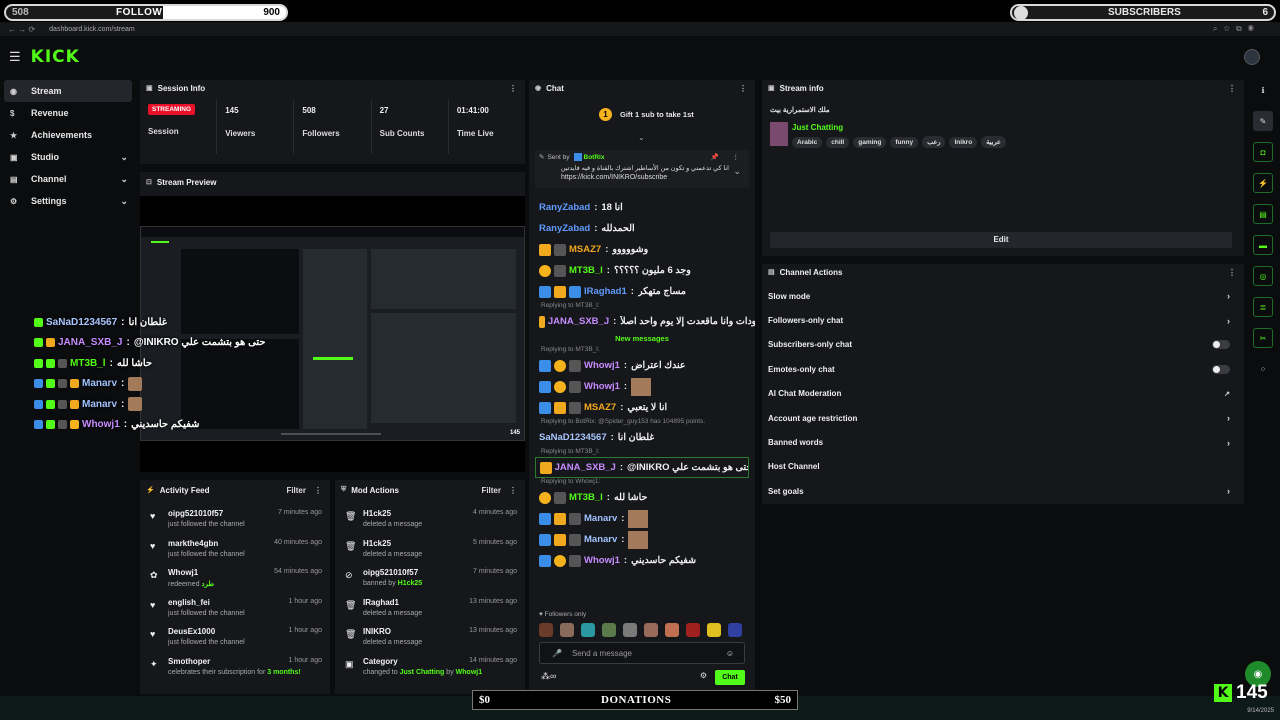  I want to click on sidebar-item-stream: ◉ Stream, so click(68, 91).